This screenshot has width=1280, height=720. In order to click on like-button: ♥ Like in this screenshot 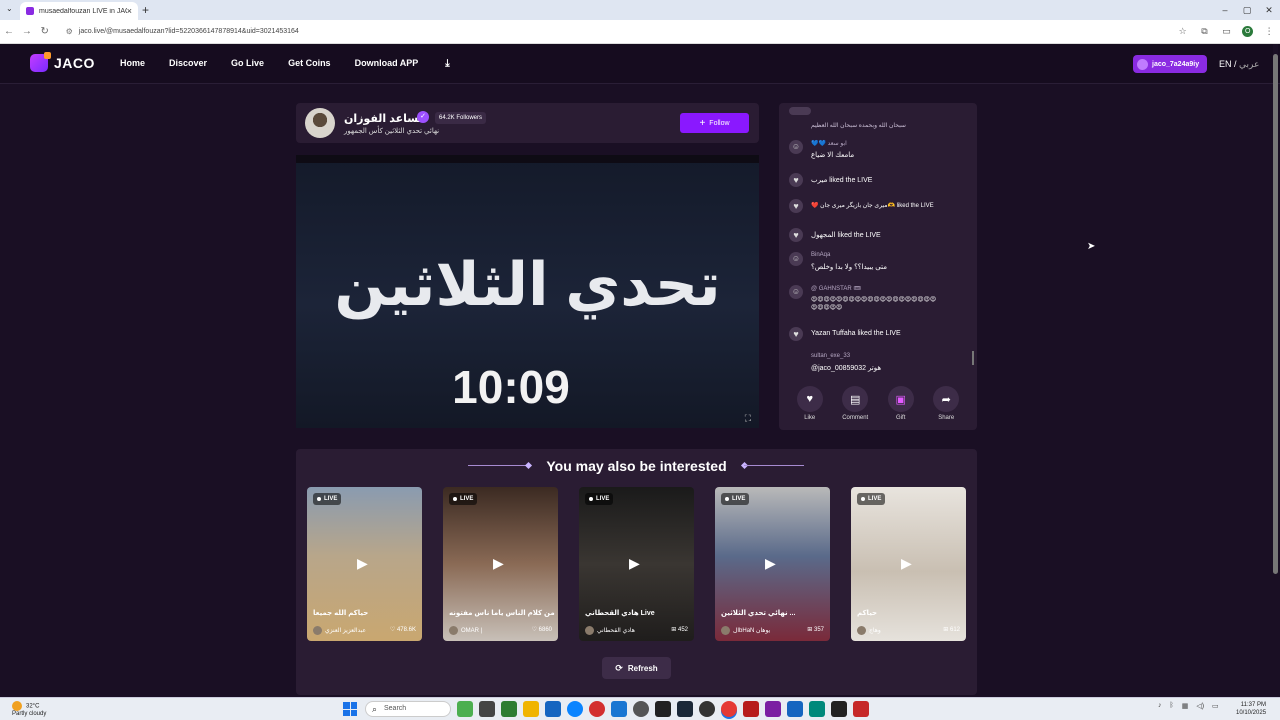, I will do `click(809, 408)`.